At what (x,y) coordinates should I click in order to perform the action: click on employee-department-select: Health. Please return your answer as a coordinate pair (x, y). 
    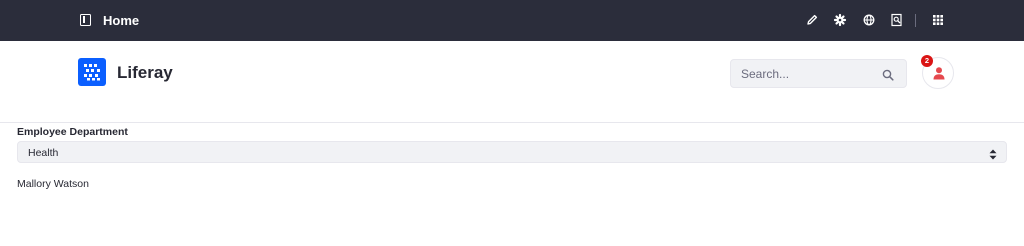
    Looking at the image, I should click on (512, 152).